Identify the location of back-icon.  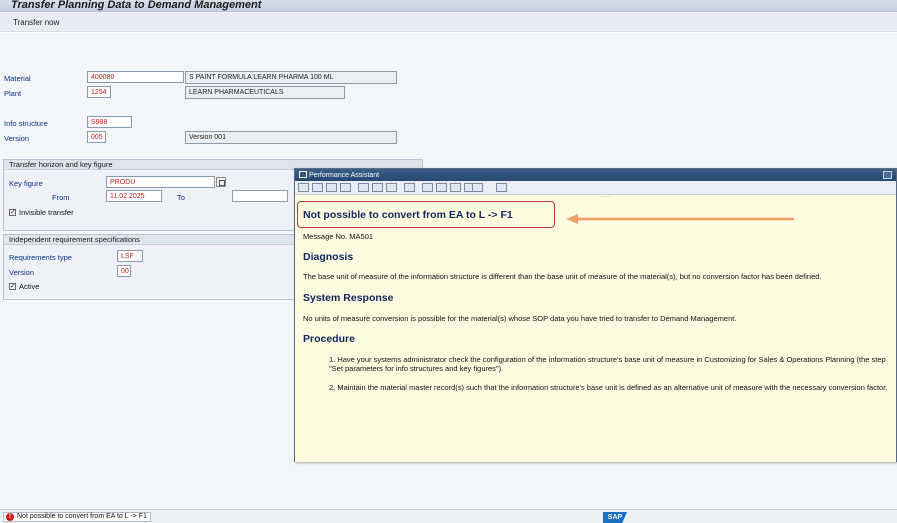
(303, 187).